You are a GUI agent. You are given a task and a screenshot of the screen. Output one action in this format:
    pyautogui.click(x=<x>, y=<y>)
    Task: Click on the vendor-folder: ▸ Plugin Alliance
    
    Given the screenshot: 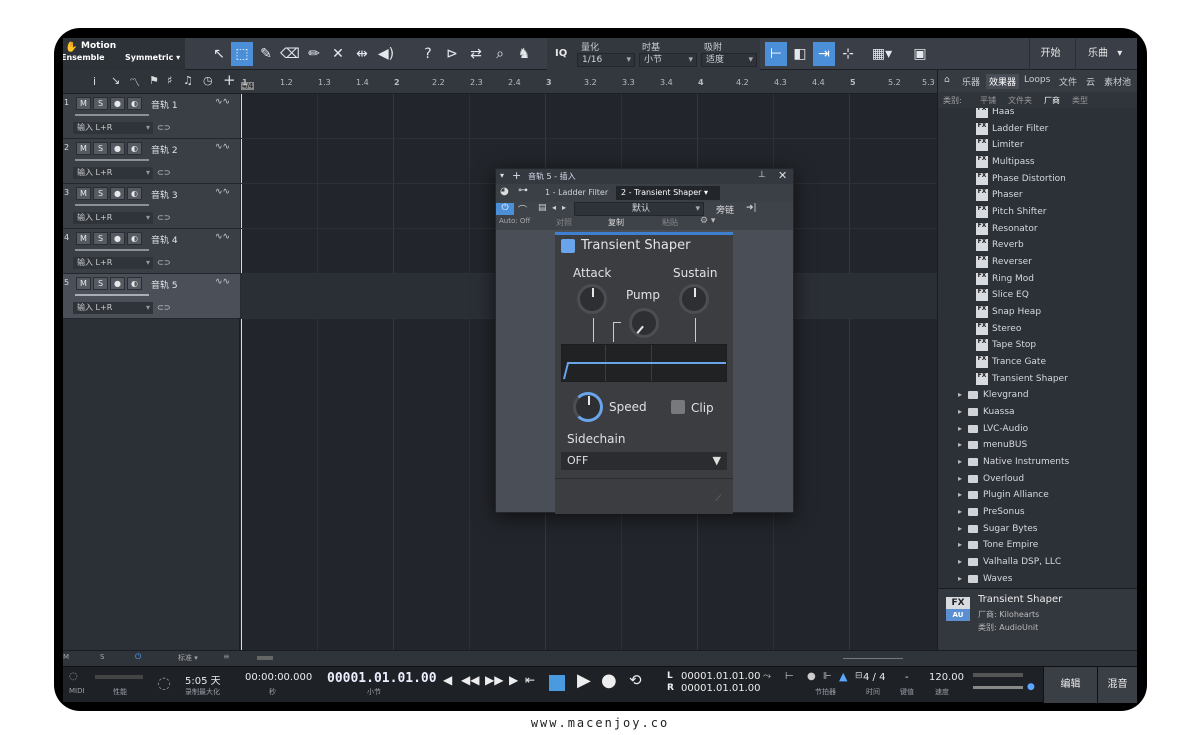 What is the action you would take?
    pyautogui.click(x=1003, y=495)
    